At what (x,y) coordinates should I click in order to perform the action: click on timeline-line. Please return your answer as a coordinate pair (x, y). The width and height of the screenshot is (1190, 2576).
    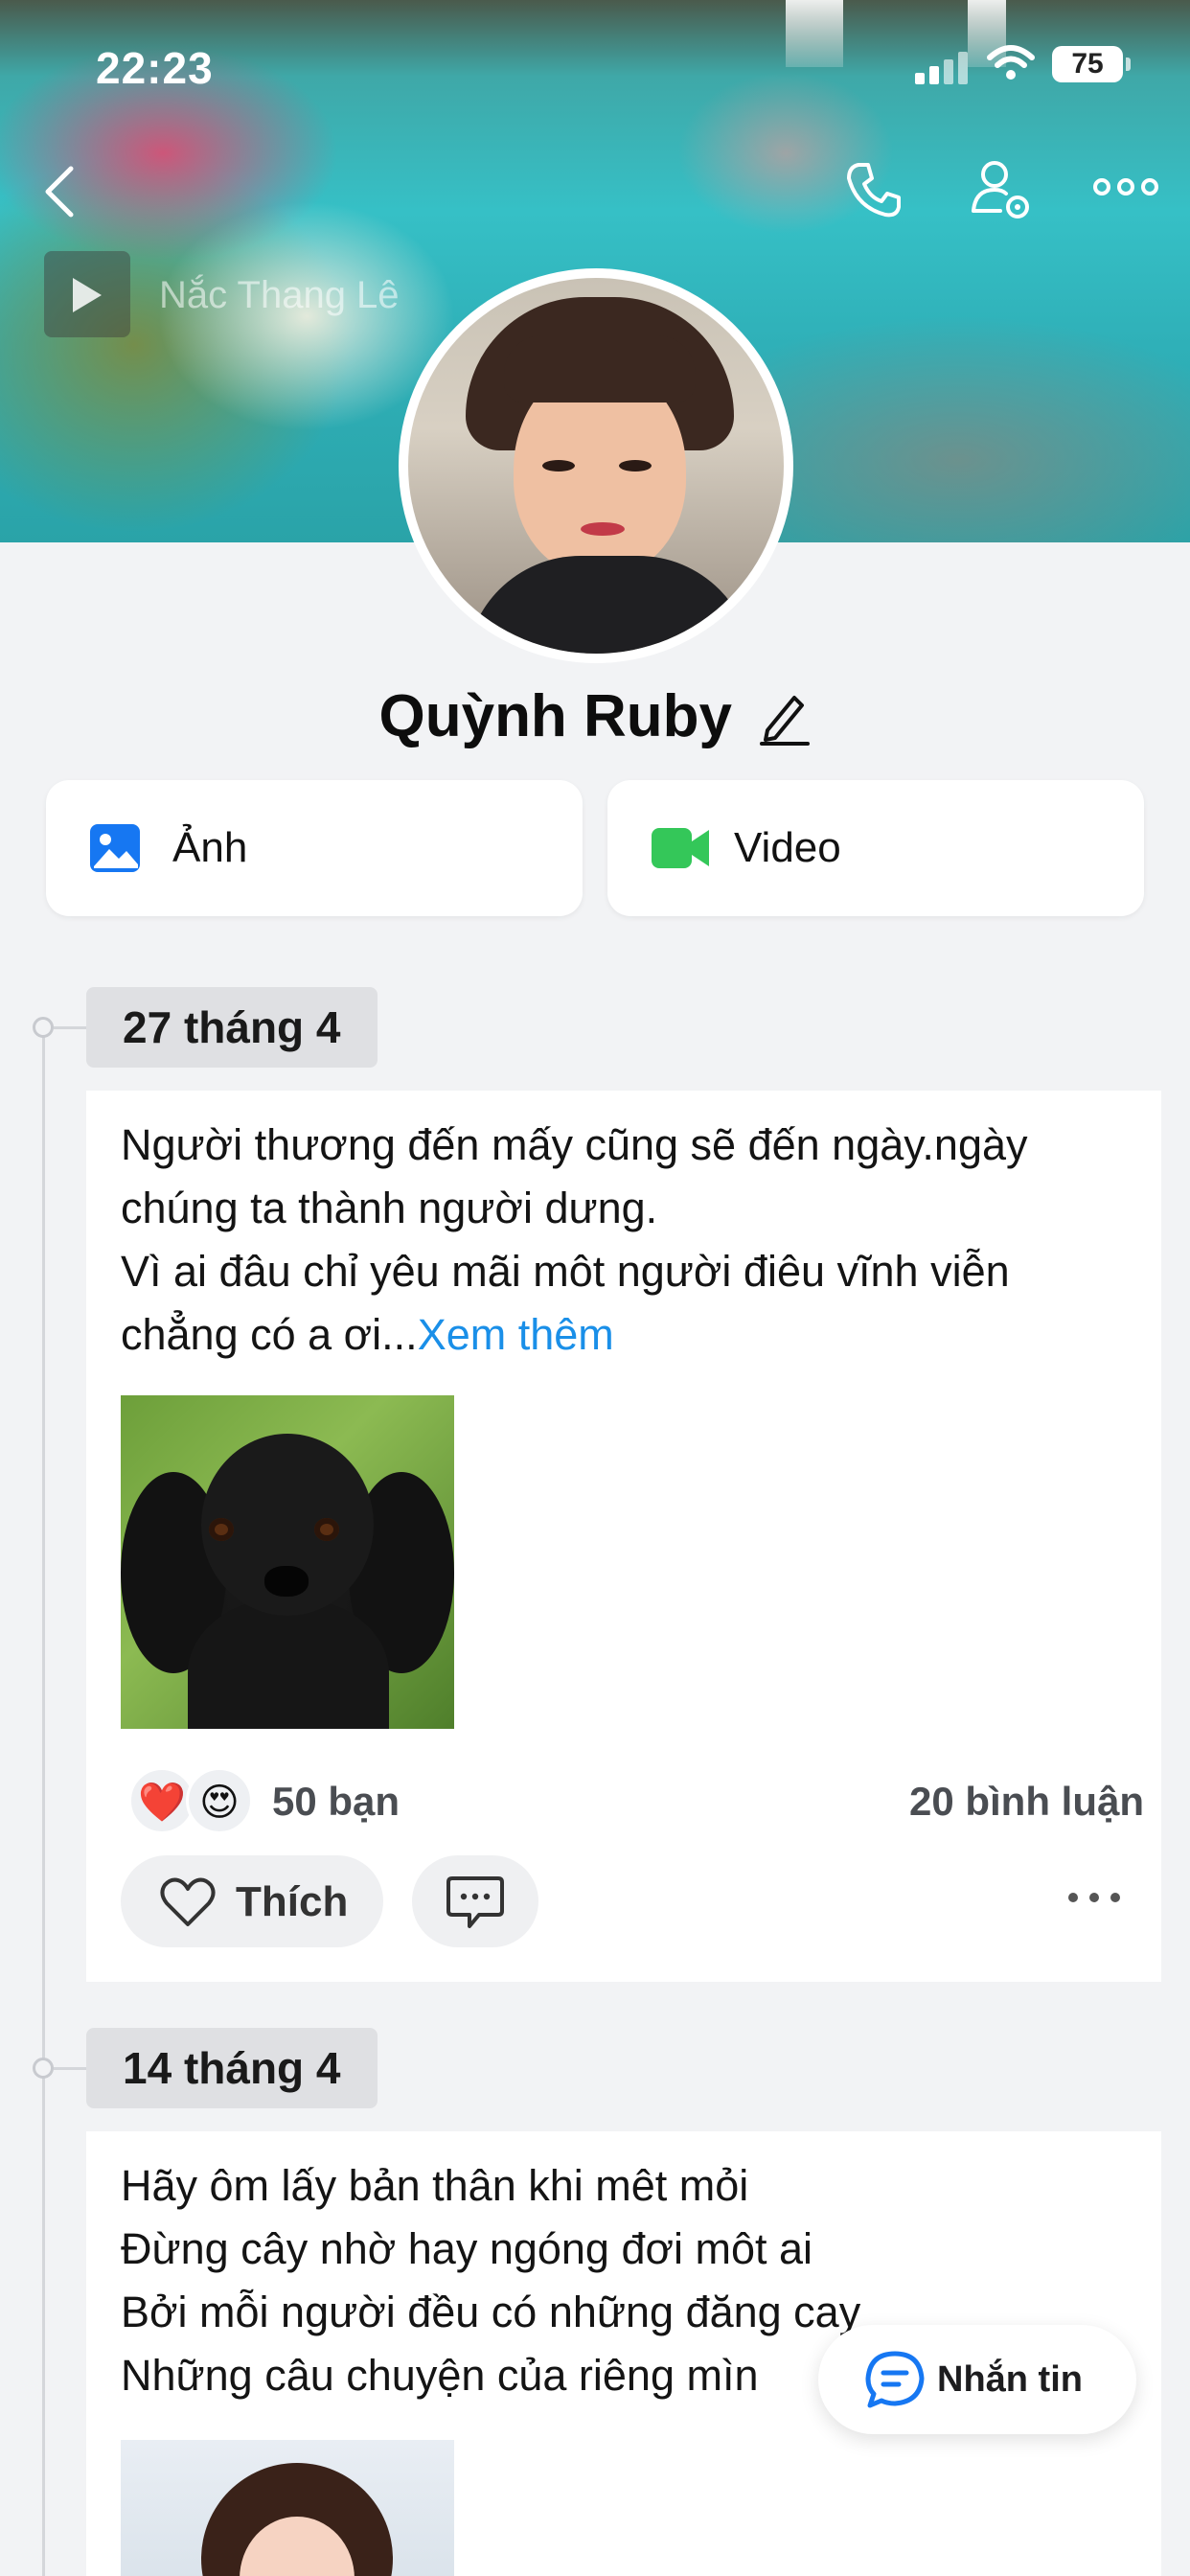
    Looking at the image, I should click on (44, 1801).